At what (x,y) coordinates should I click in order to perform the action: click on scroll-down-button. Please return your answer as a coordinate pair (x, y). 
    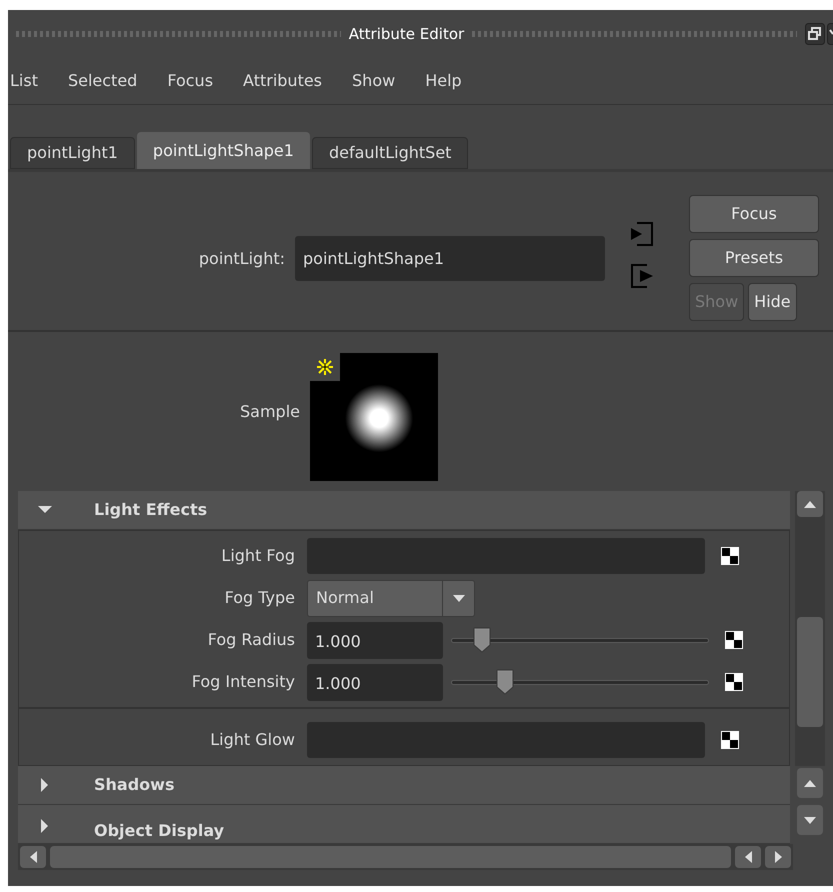
    Looking at the image, I should click on (810, 820).